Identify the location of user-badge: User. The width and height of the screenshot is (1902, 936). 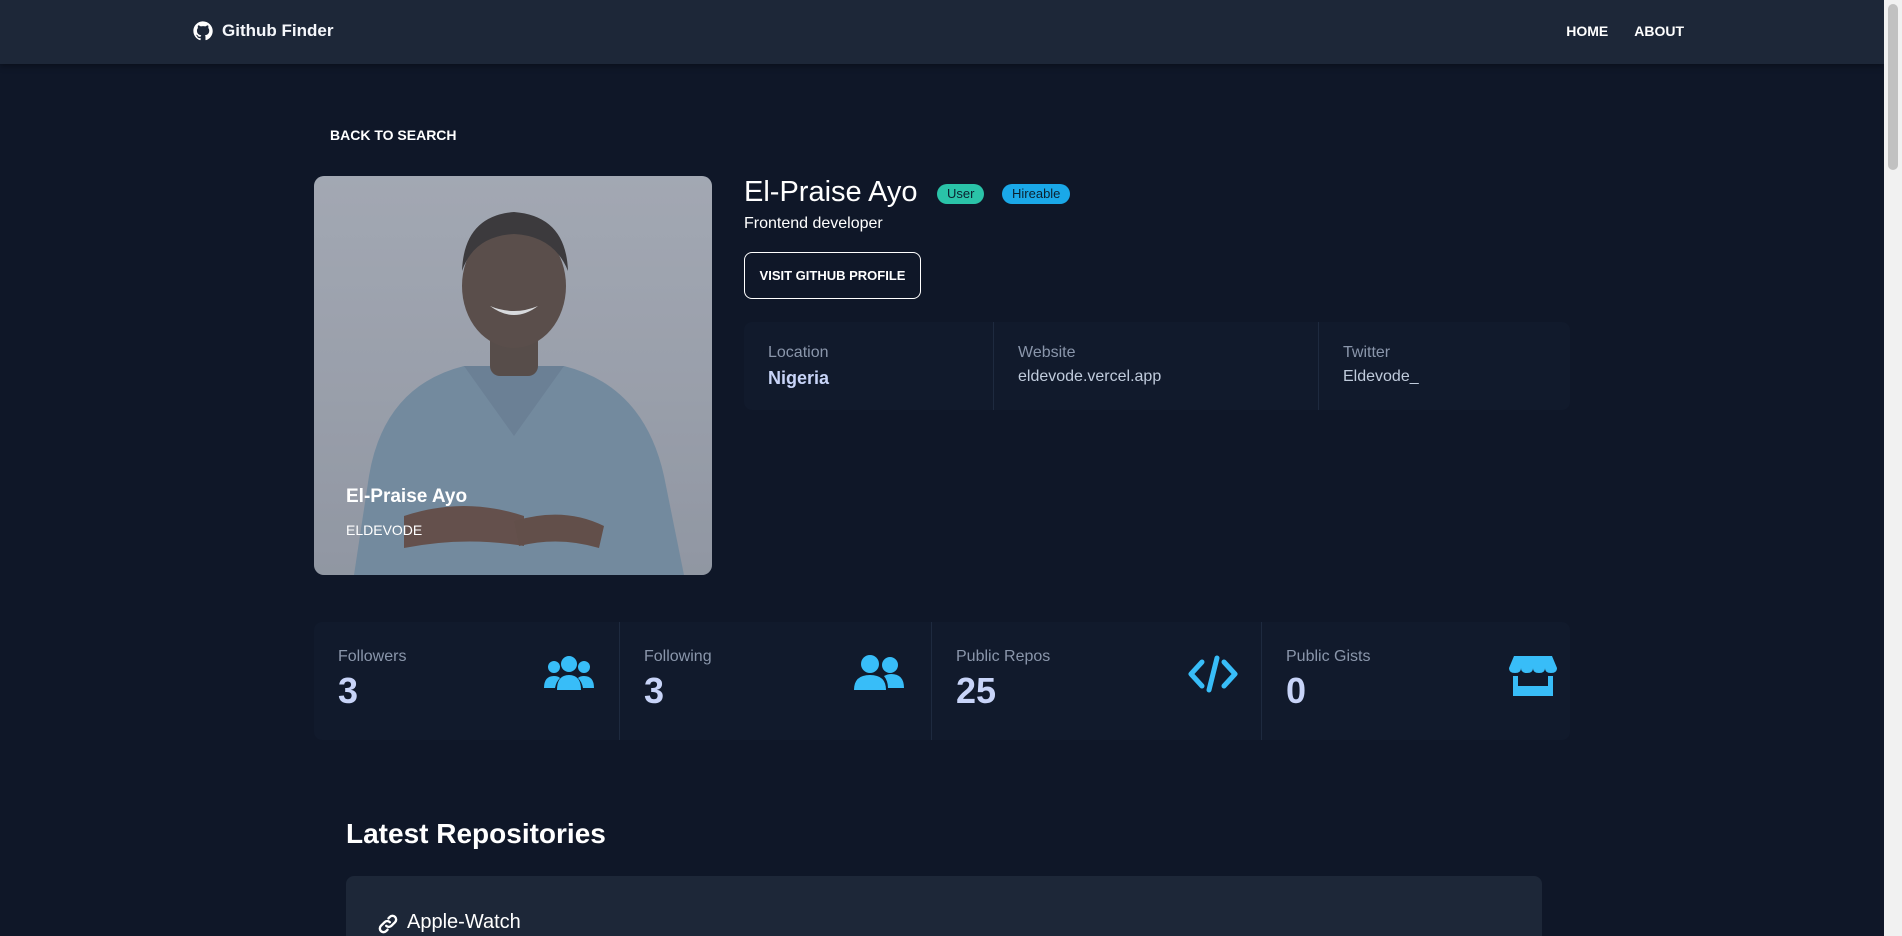
(961, 194).